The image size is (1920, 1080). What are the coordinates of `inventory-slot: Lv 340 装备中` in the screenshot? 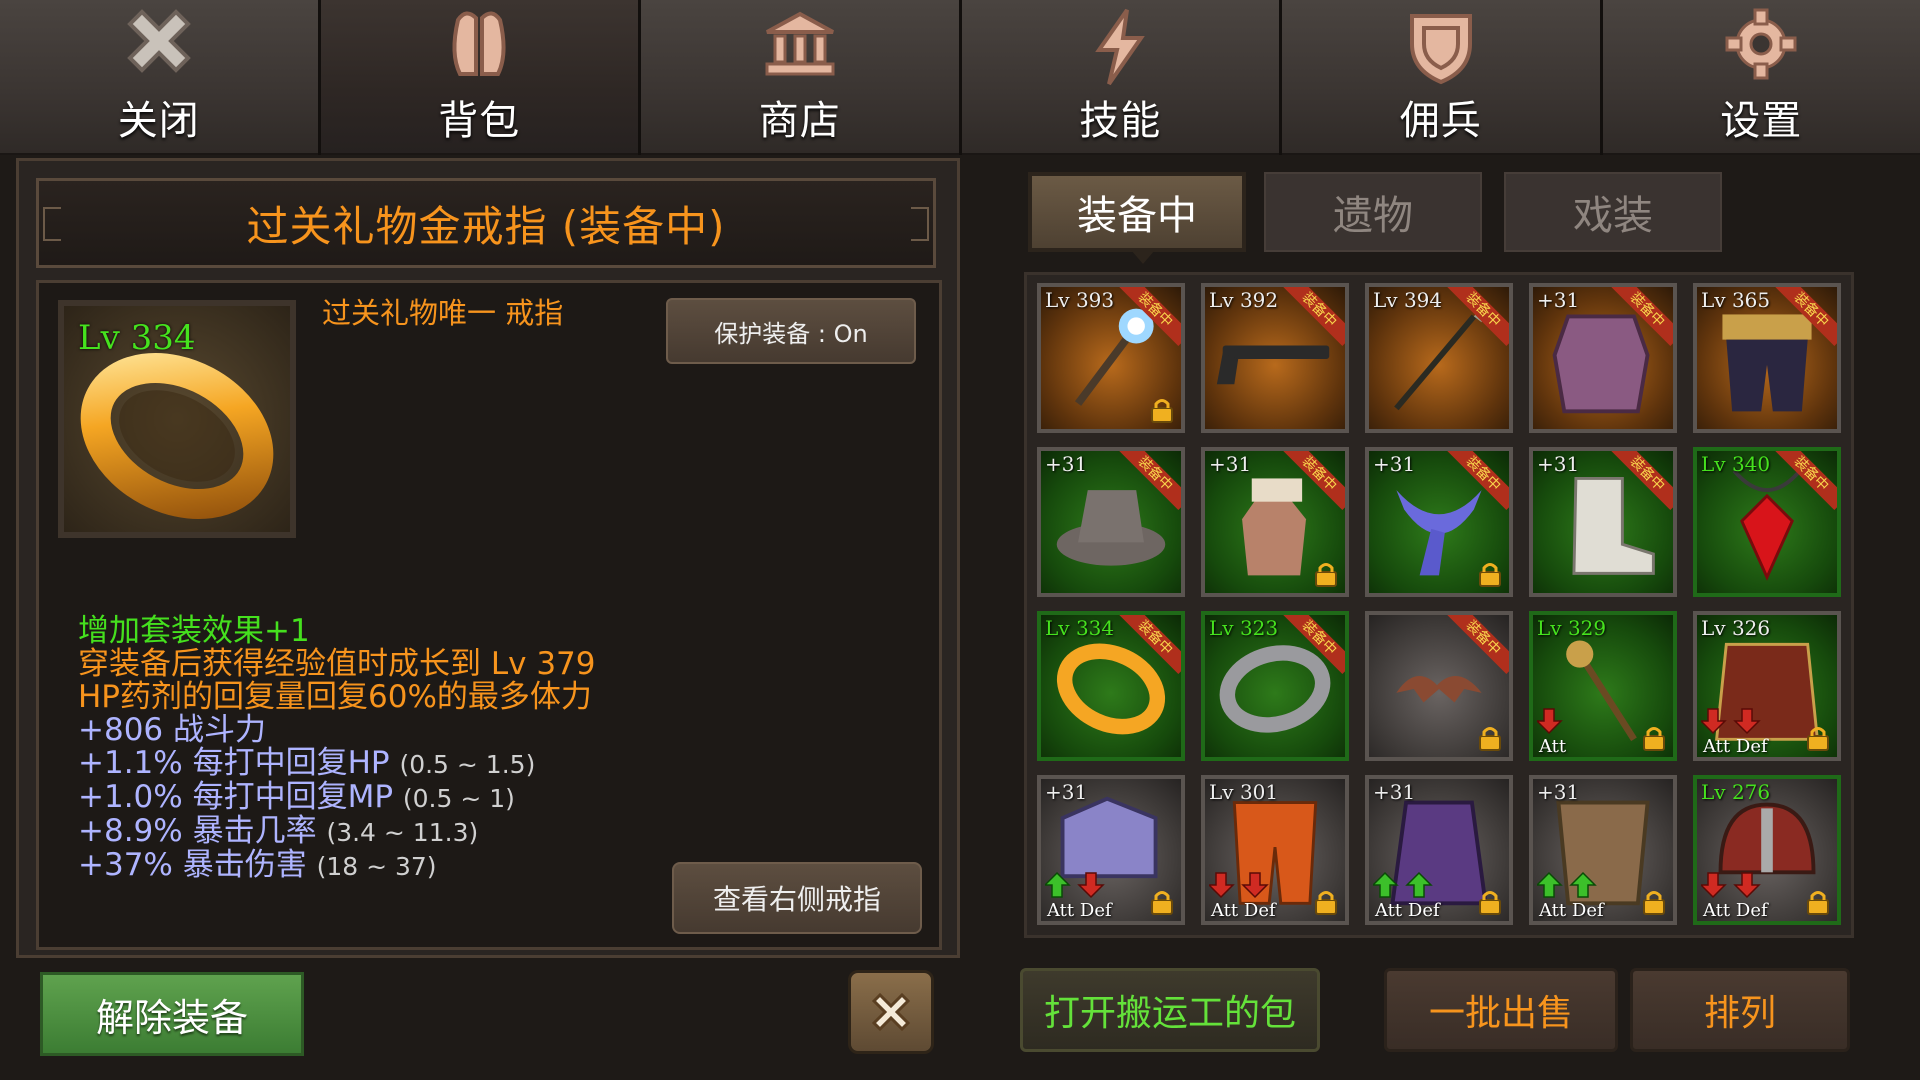 It's located at (1767, 522).